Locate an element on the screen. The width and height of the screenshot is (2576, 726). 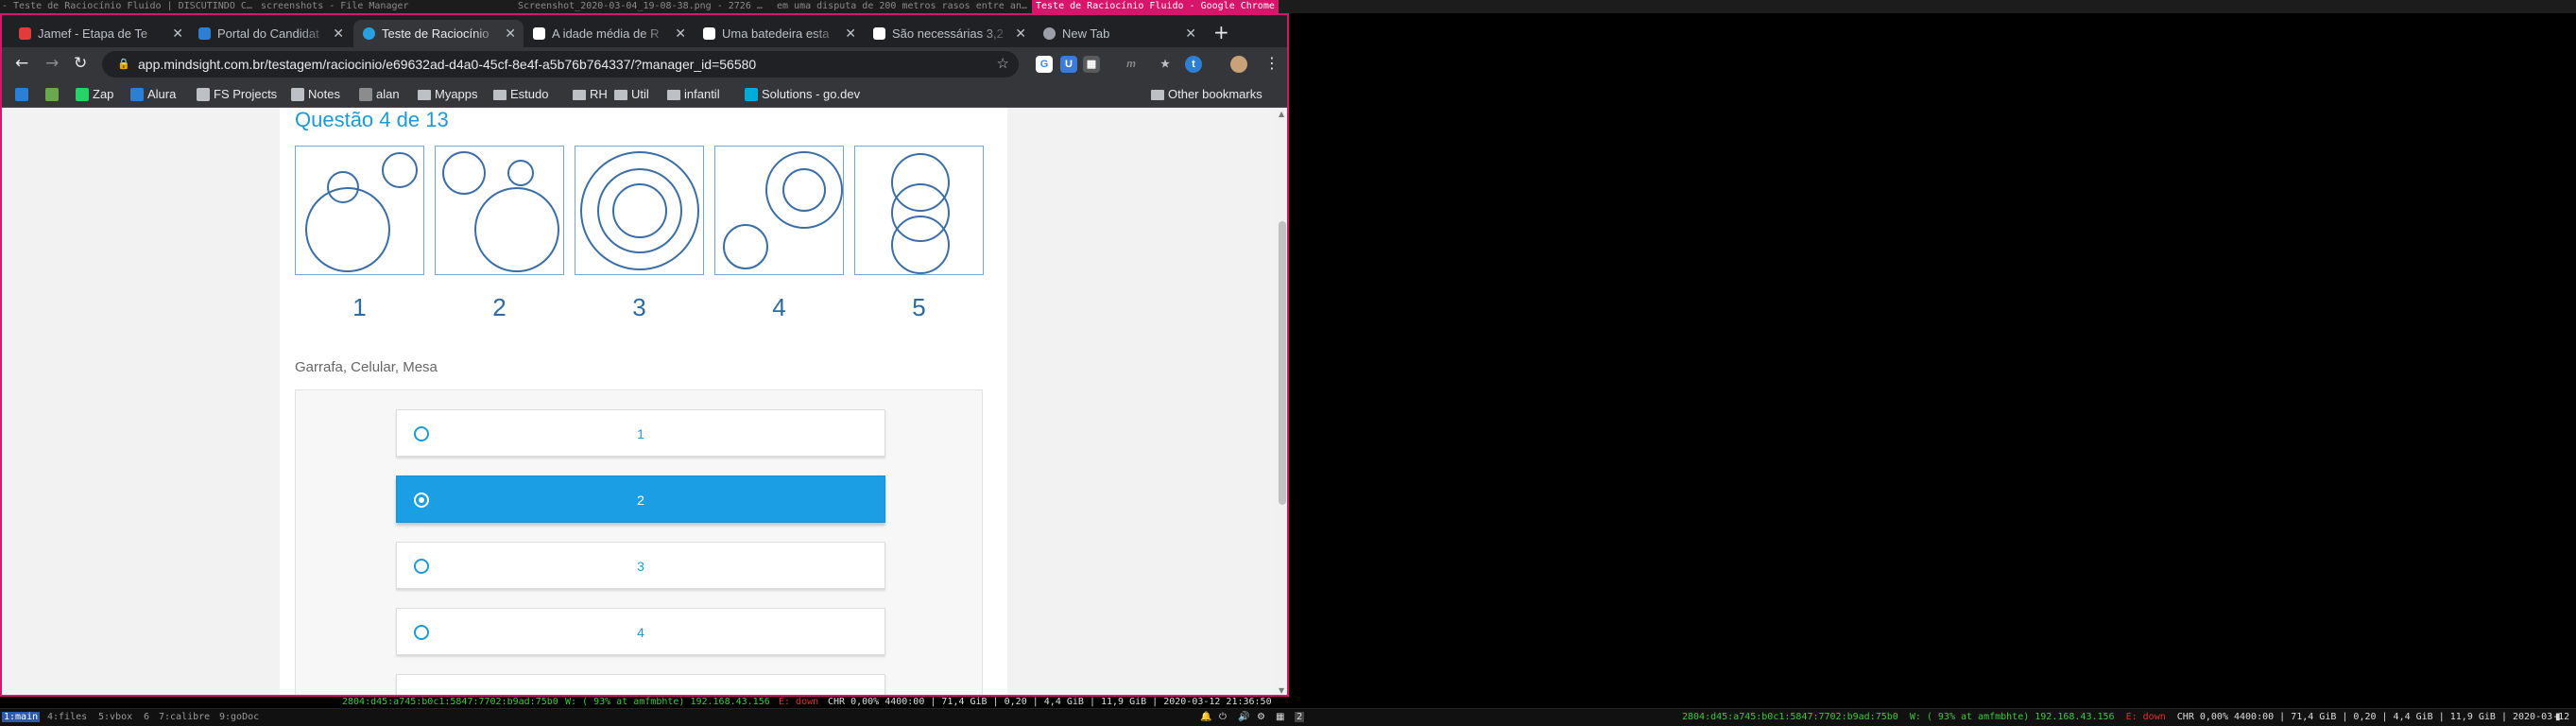
answer-option-4: 4 is located at coordinates (640, 632).